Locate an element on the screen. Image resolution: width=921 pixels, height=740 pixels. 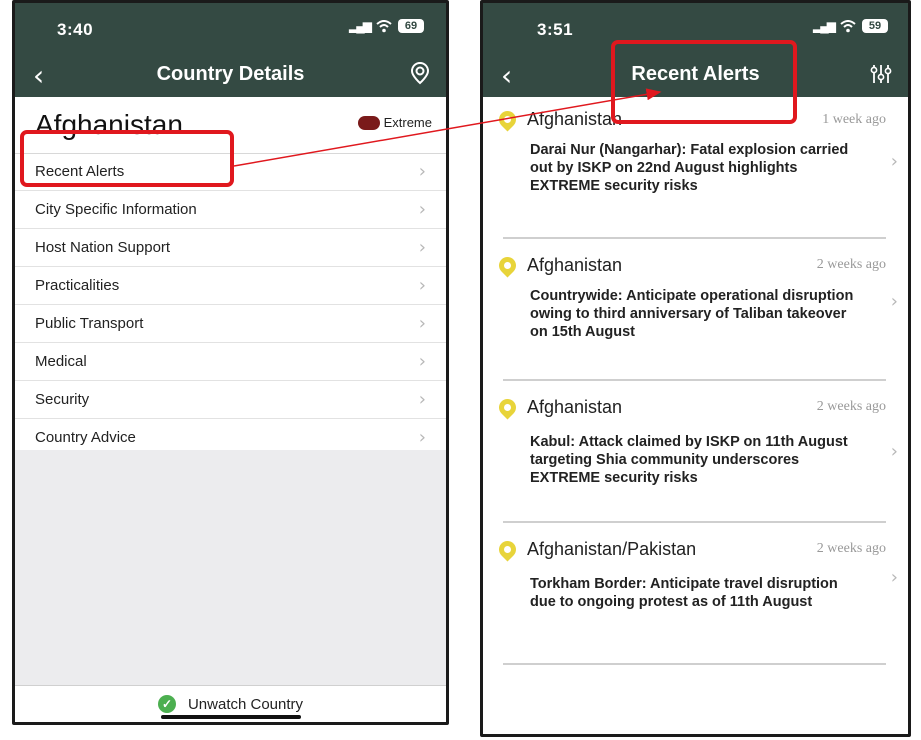
status-icons: ▂▄▆ 59 is located at coordinates (850, 26).